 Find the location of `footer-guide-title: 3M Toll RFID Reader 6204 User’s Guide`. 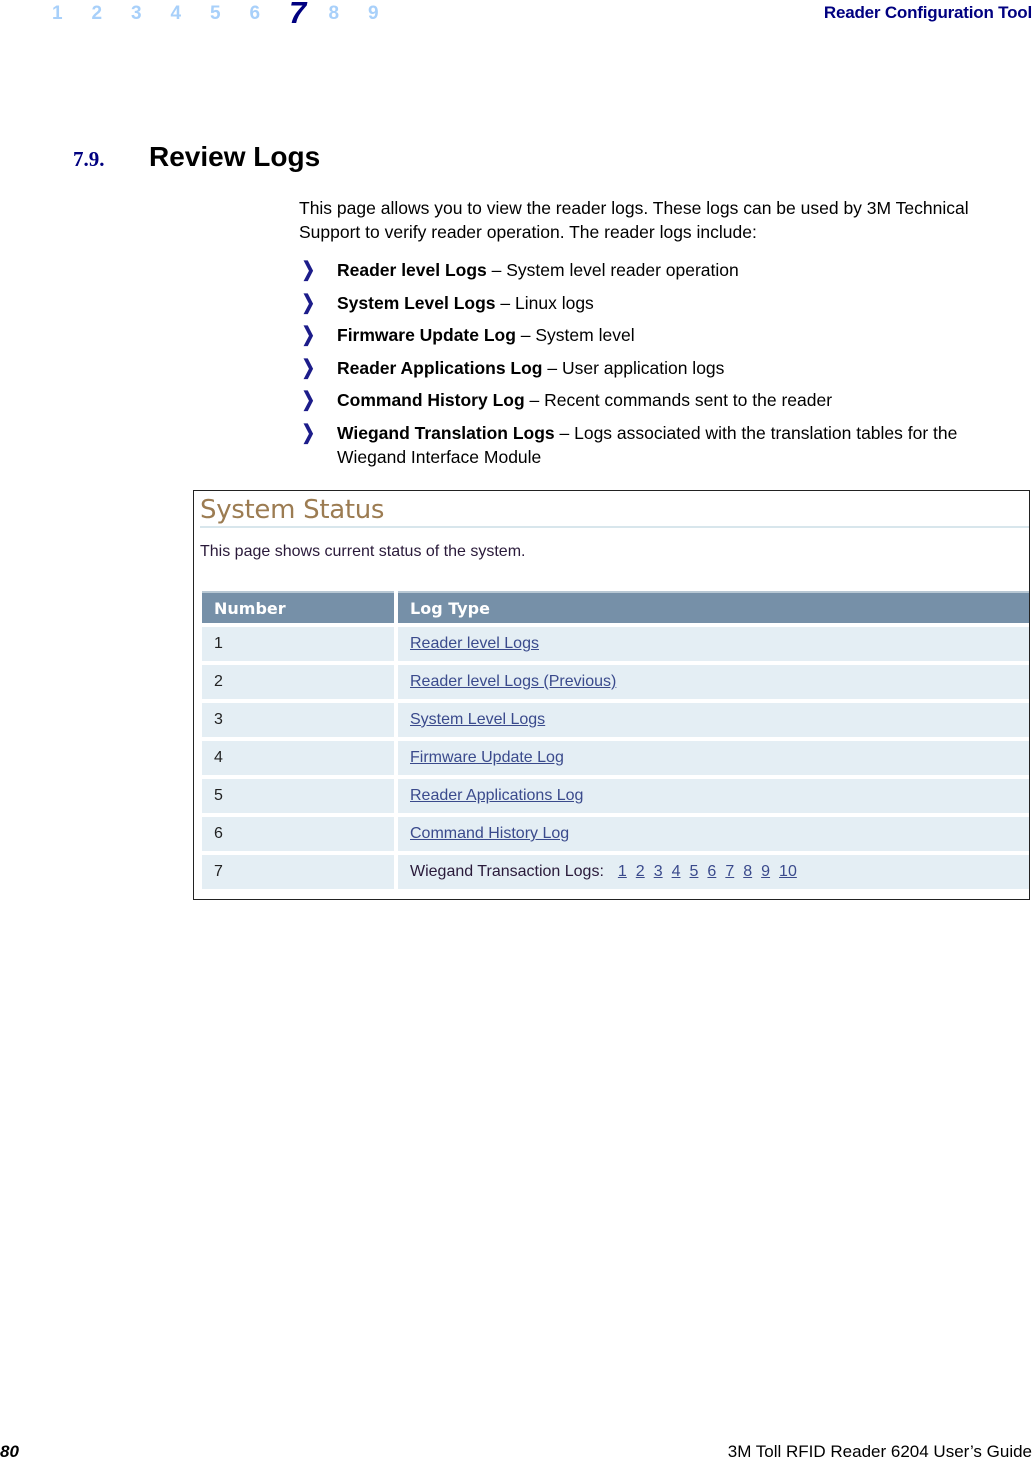

footer-guide-title: 3M Toll RFID Reader 6204 User’s Guide is located at coordinates (879, 1451).